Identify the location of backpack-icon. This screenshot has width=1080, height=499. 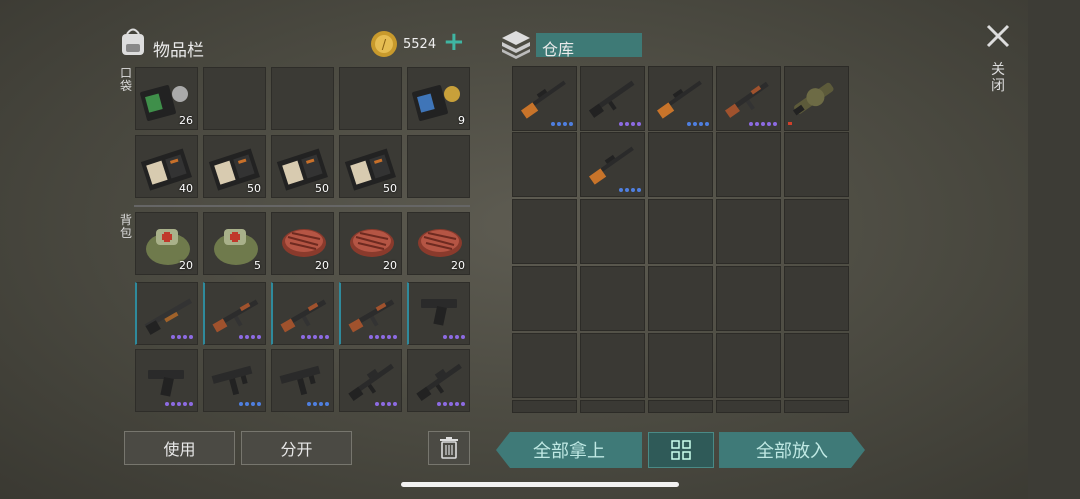
(133, 41).